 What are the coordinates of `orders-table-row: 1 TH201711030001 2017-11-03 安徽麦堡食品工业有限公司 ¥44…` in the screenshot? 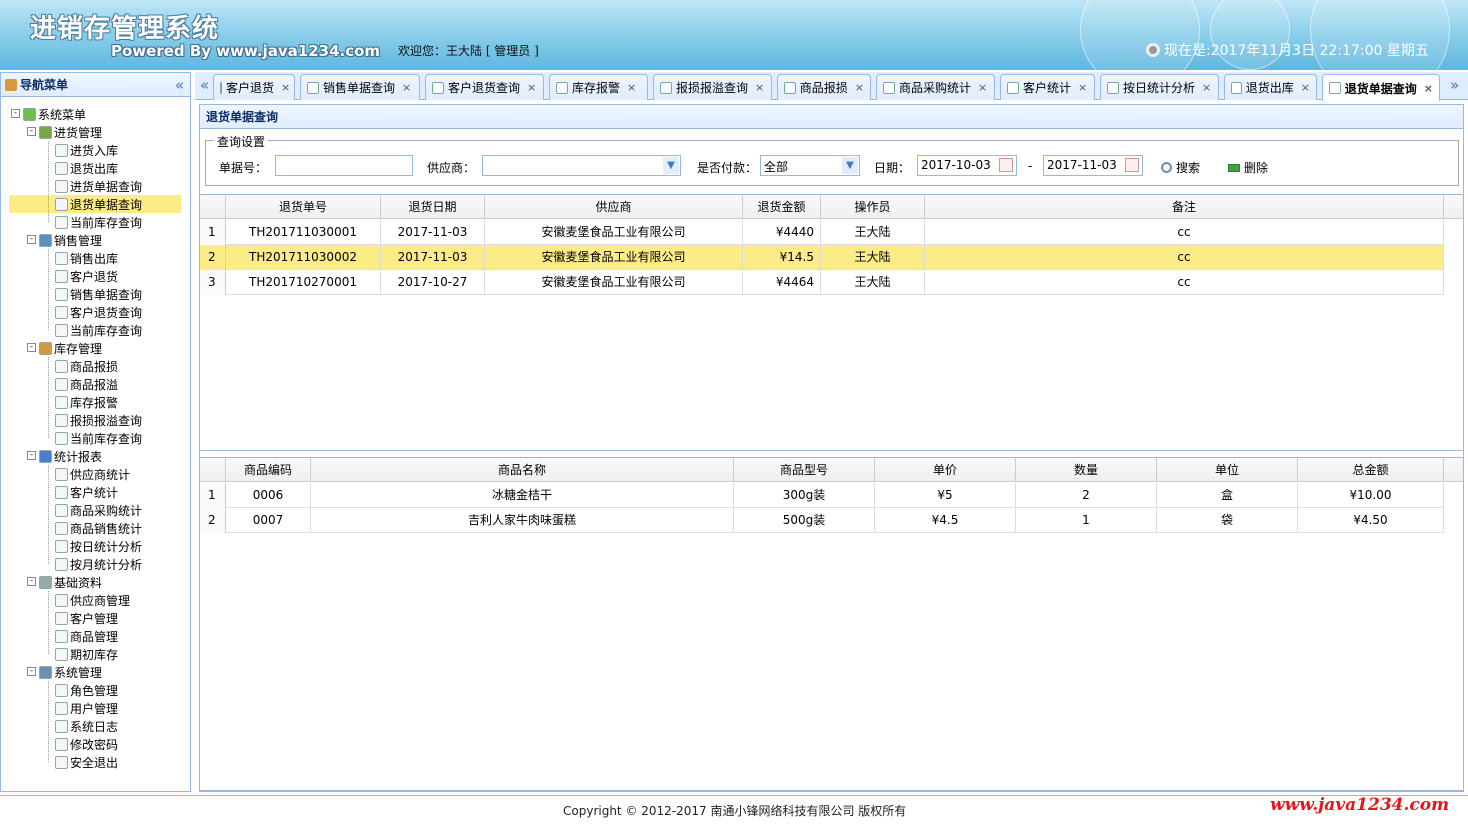 It's located at (822, 232).